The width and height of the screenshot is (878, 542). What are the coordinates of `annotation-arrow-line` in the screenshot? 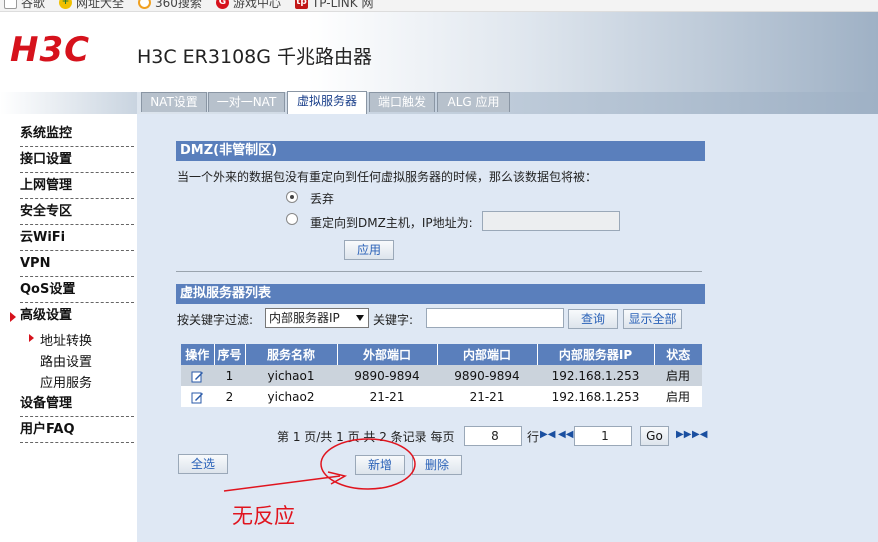 It's located at (282, 483).